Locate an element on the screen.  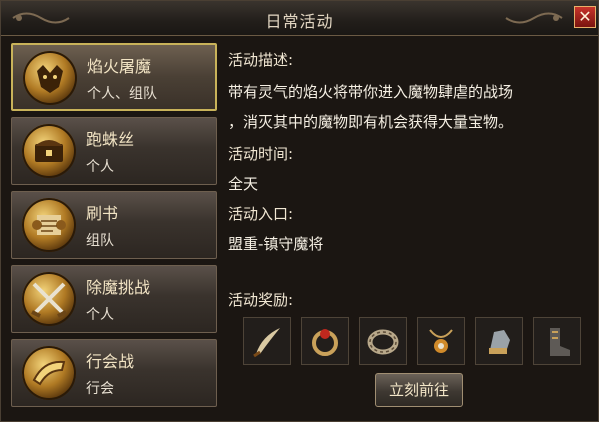
reward-label: 活动奖励: is located at coordinates (261, 300).